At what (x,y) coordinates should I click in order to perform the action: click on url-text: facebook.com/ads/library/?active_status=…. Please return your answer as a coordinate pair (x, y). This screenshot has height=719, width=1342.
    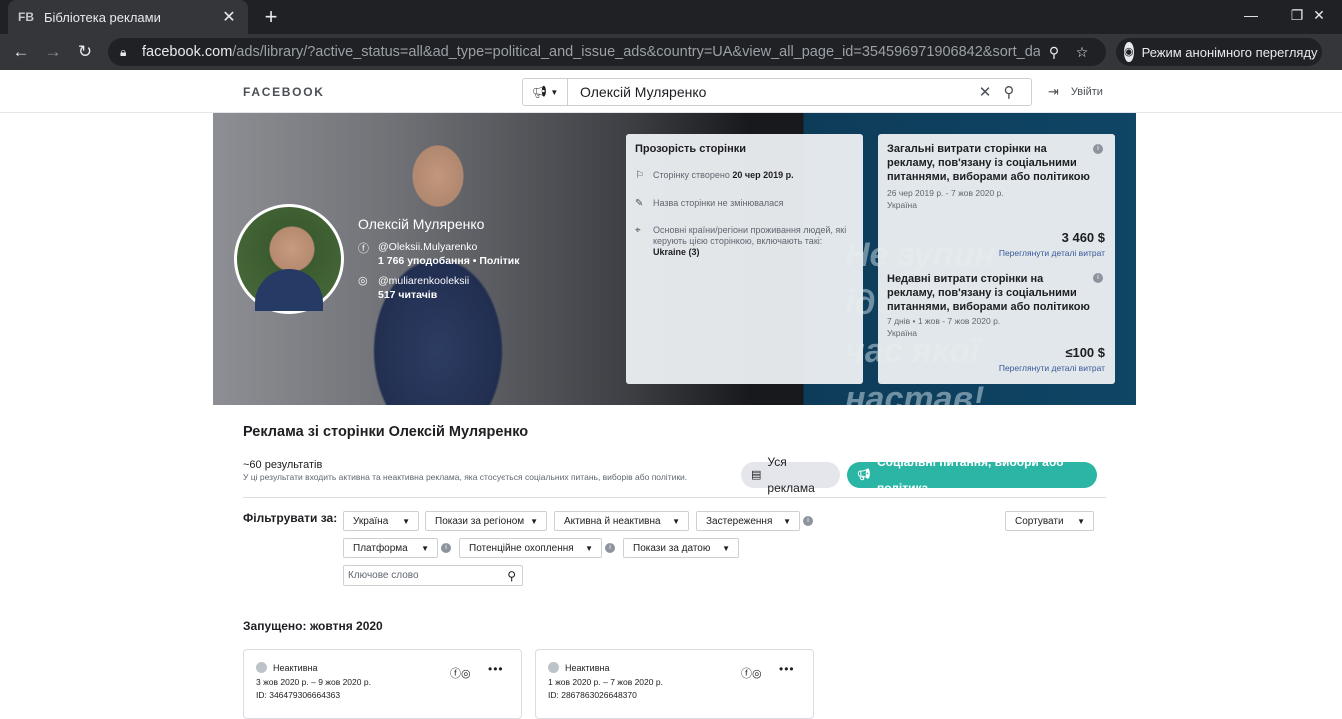
    Looking at the image, I should click on (591, 52).